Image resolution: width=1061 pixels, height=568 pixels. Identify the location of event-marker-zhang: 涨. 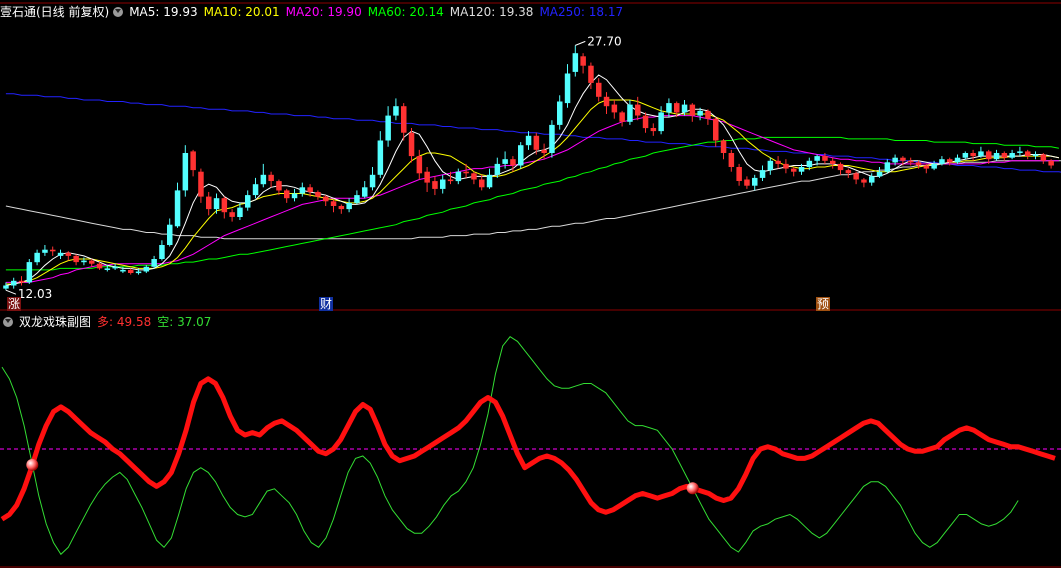
(14, 304).